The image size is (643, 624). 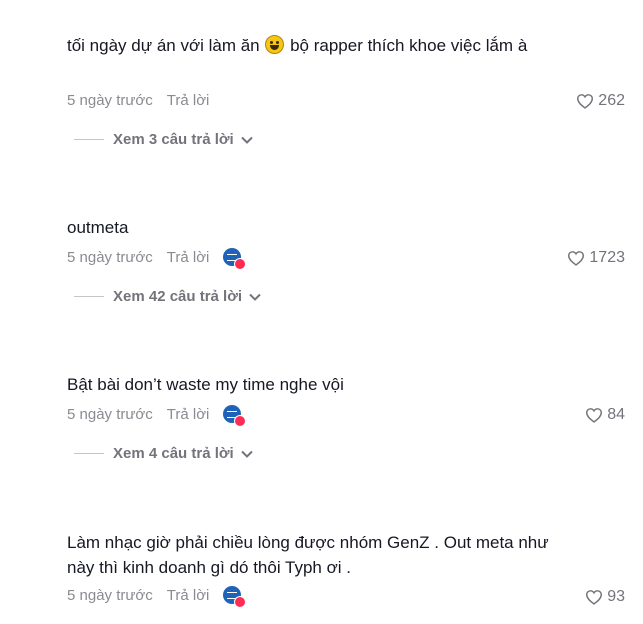 What do you see at coordinates (605, 597) in the screenshot?
I see `like-button: 93` at bounding box center [605, 597].